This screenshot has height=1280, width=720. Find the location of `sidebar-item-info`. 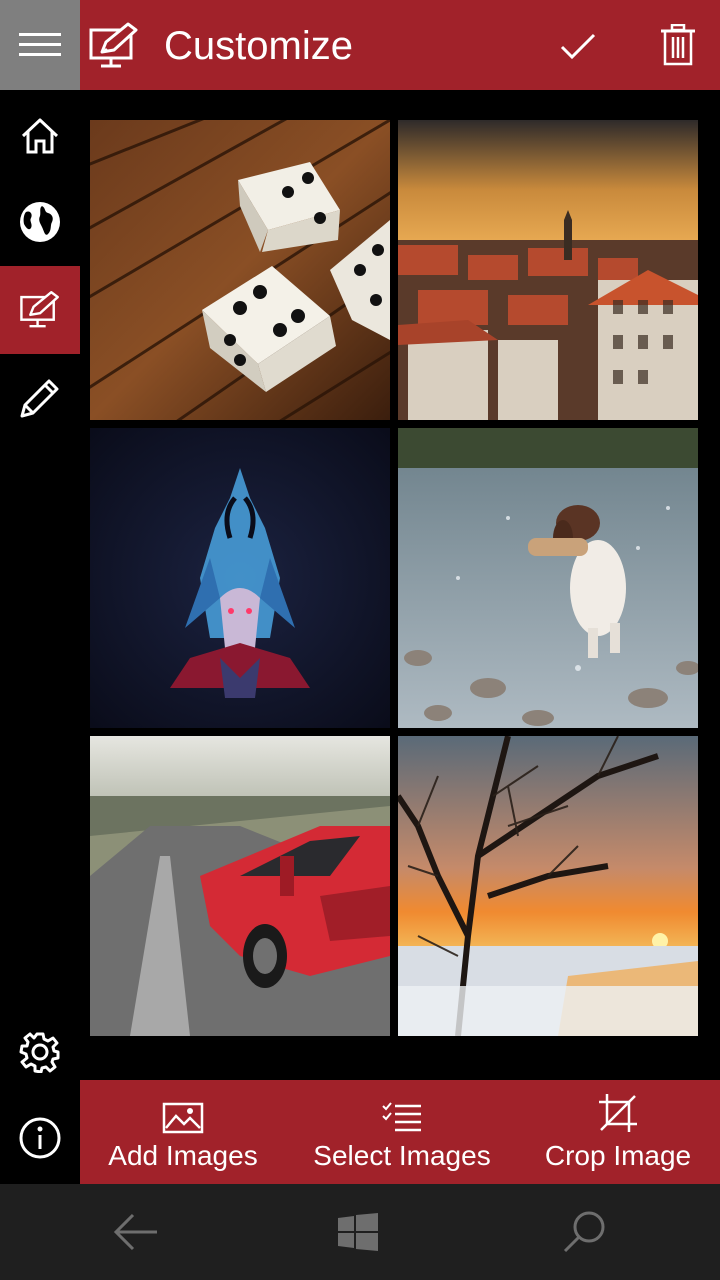

sidebar-item-info is located at coordinates (40, 1138).